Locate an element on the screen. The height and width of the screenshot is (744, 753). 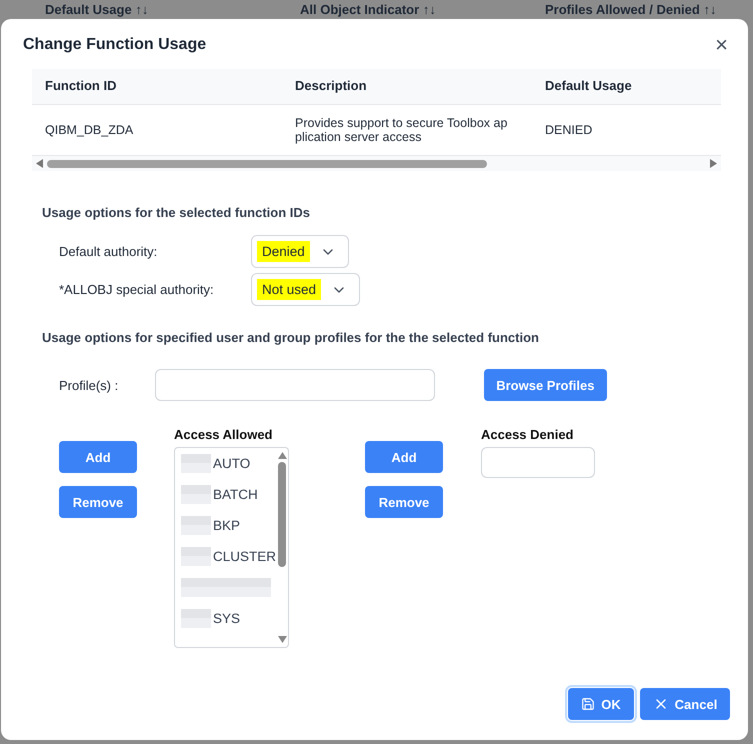
scroll-up-icon is located at coordinates (282, 455).